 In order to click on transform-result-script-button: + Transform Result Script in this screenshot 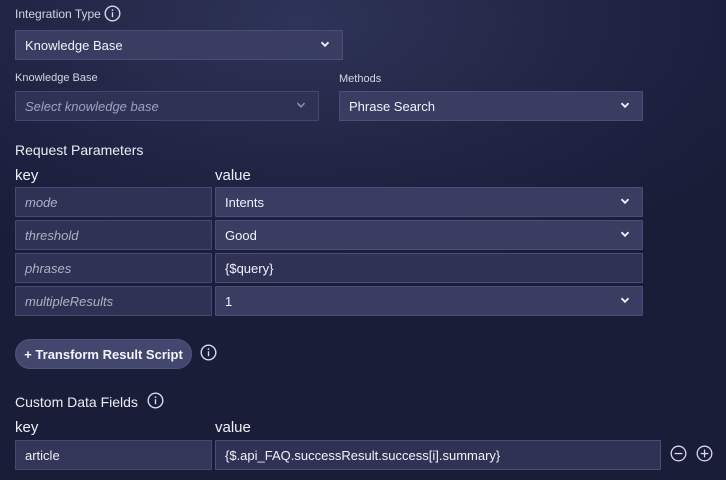, I will do `click(103, 354)`.